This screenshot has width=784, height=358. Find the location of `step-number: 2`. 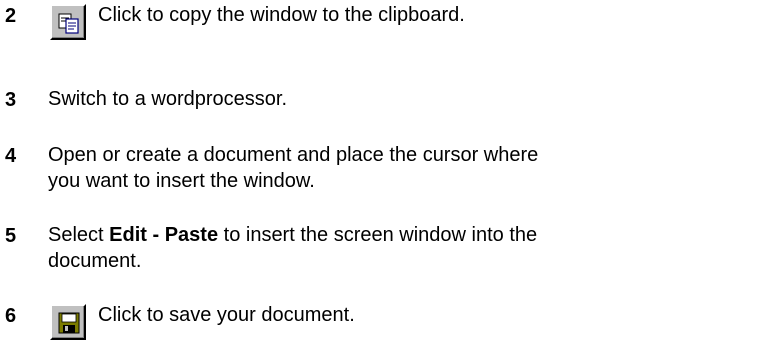

step-number: 2 is located at coordinates (11, 16).